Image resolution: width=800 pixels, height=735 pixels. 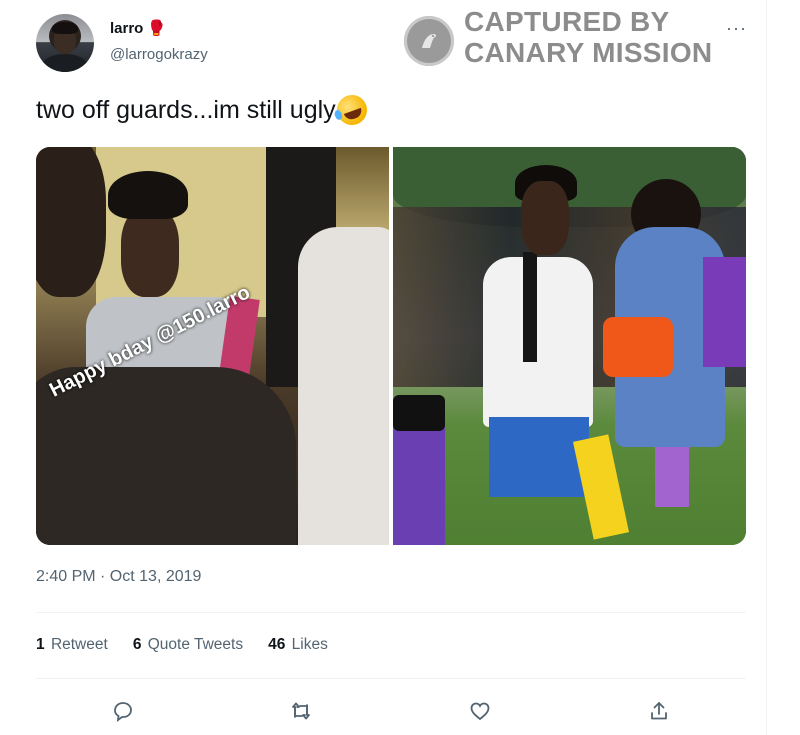 What do you see at coordinates (351, 110) in the screenshot?
I see `rolling-on-floor-laughing-emoji` at bounding box center [351, 110].